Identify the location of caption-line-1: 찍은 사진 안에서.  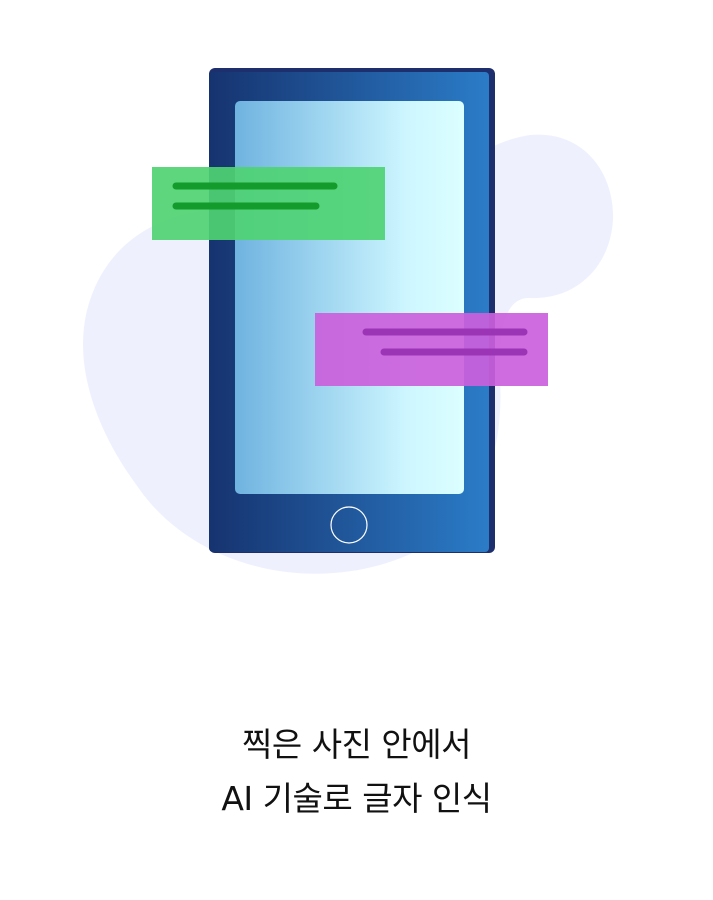
(357, 744).